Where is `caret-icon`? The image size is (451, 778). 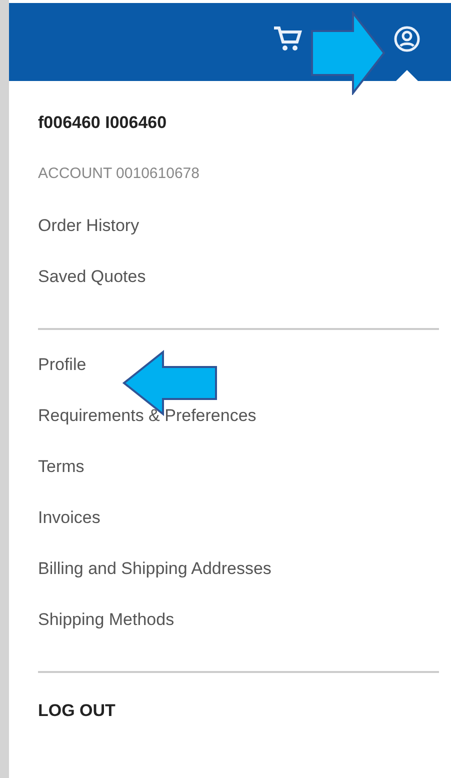 caret-icon is located at coordinates (407, 75).